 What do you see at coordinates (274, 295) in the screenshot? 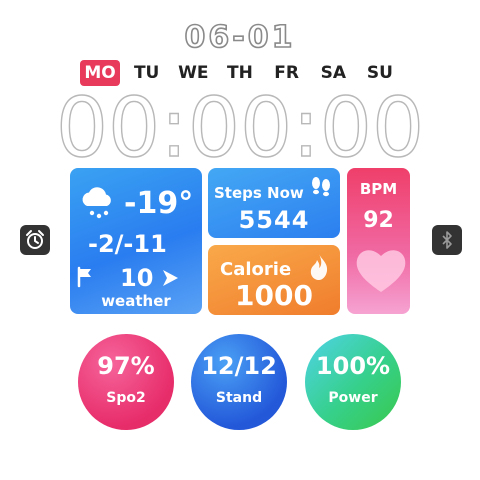
I see `calorie-value: 1000` at bounding box center [274, 295].